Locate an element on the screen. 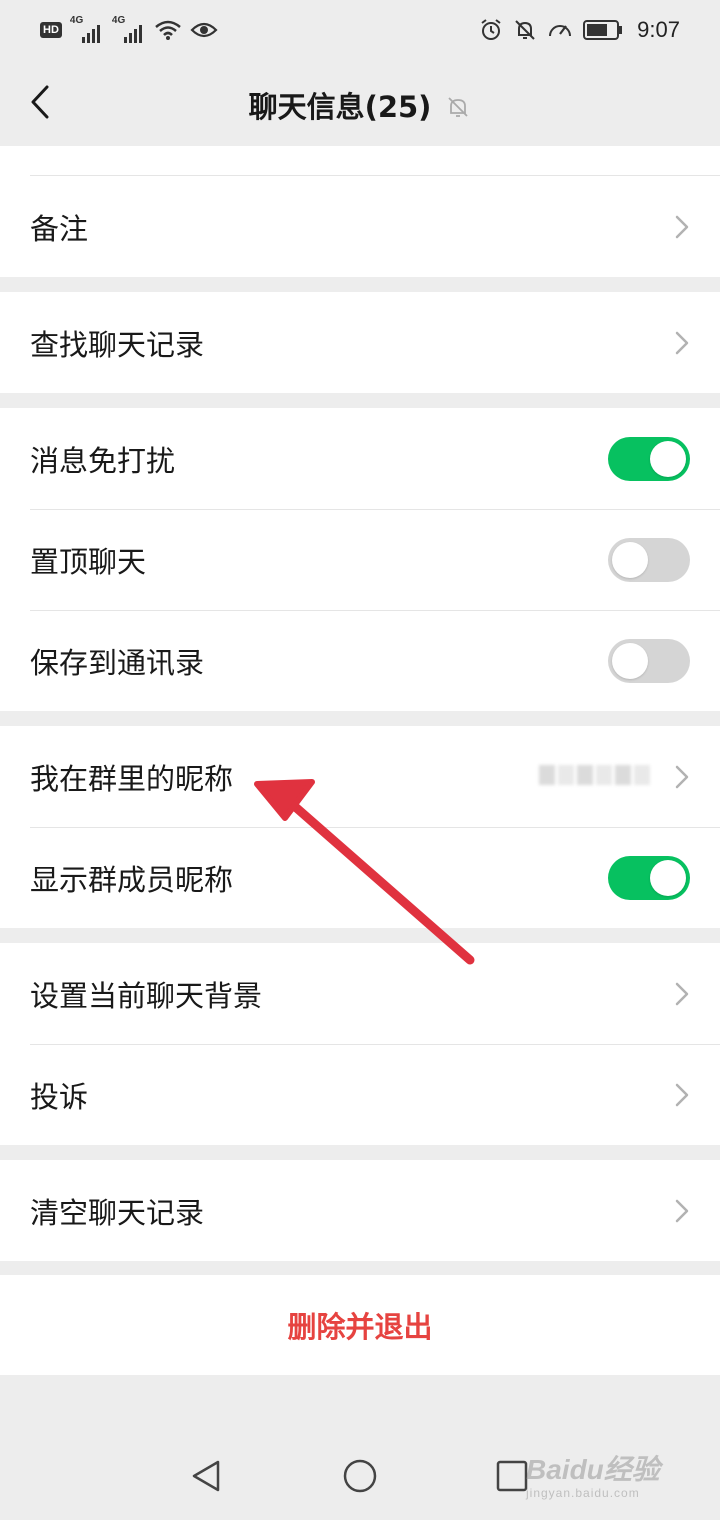 This screenshot has width=720, height=1520. sticky-toggle is located at coordinates (649, 559).